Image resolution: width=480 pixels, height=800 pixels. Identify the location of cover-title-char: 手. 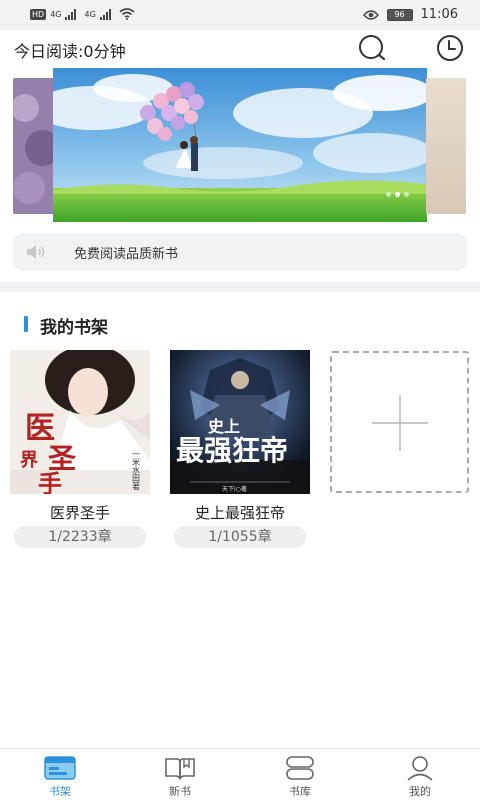
(50, 481).